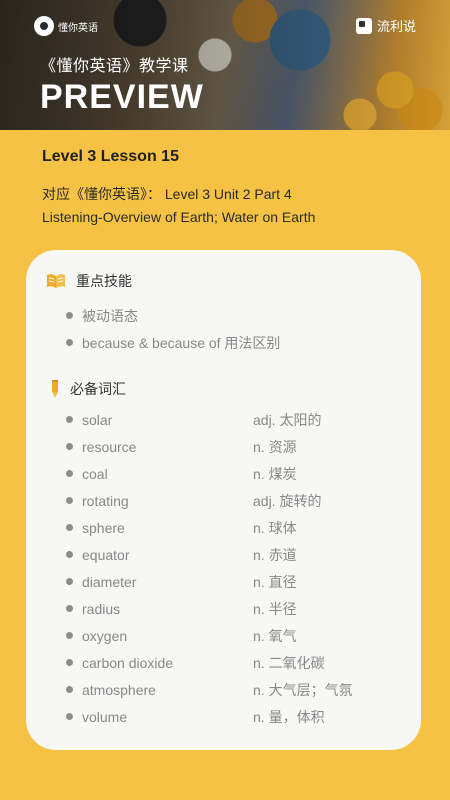 The width and height of the screenshot is (450, 800). I want to click on vocab-row: volume n. 量，体积, so click(226, 721).